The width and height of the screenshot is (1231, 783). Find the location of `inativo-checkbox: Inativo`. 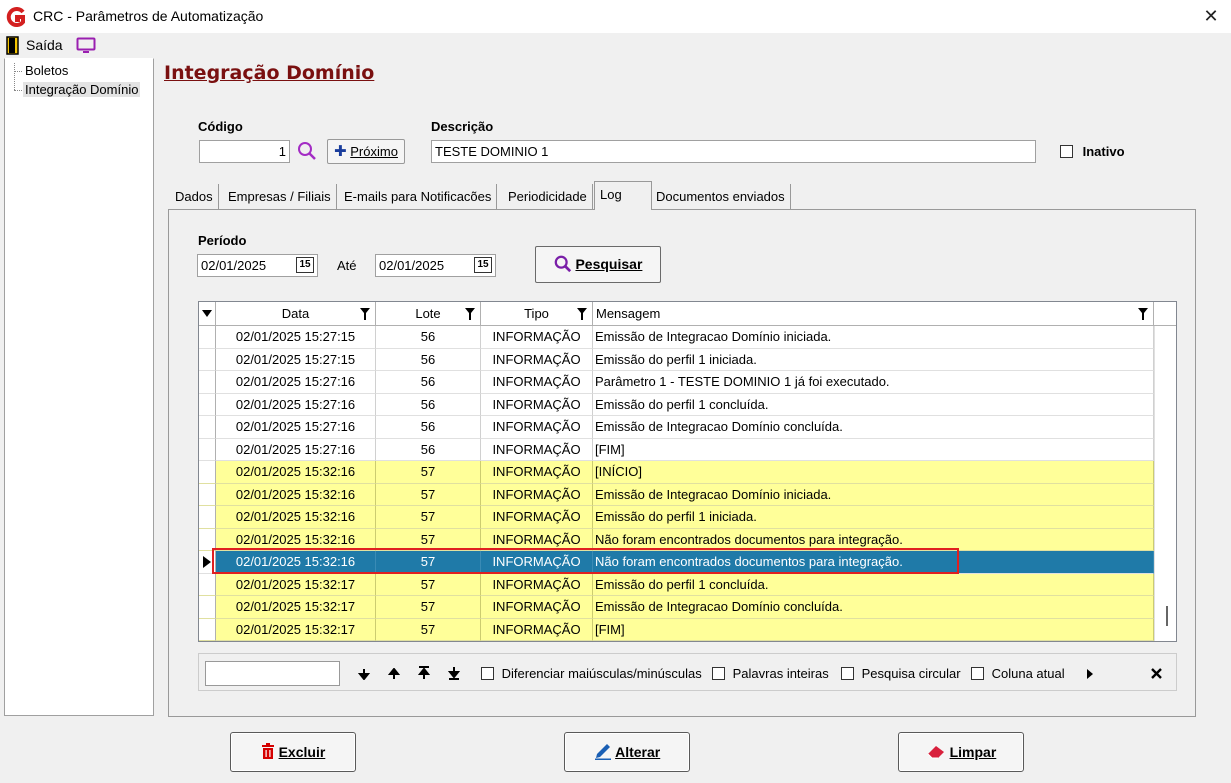

inativo-checkbox: Inativo is located at coordinates (1092, 151).